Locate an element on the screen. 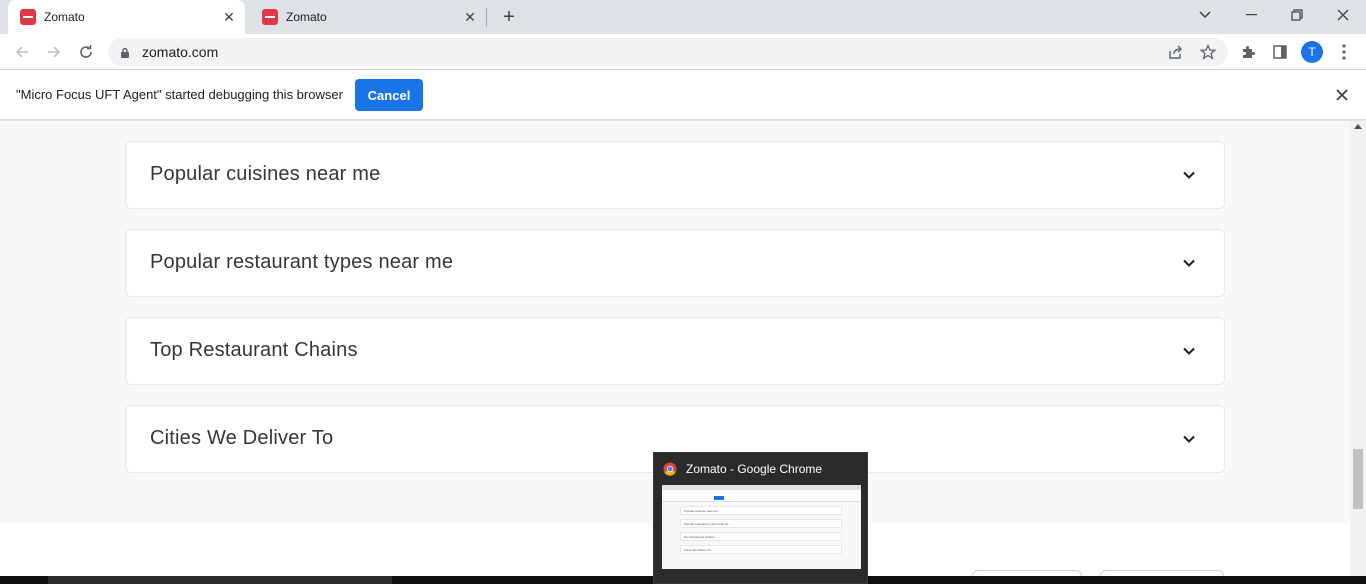  tab-divider is located at coordinates (486, 17).